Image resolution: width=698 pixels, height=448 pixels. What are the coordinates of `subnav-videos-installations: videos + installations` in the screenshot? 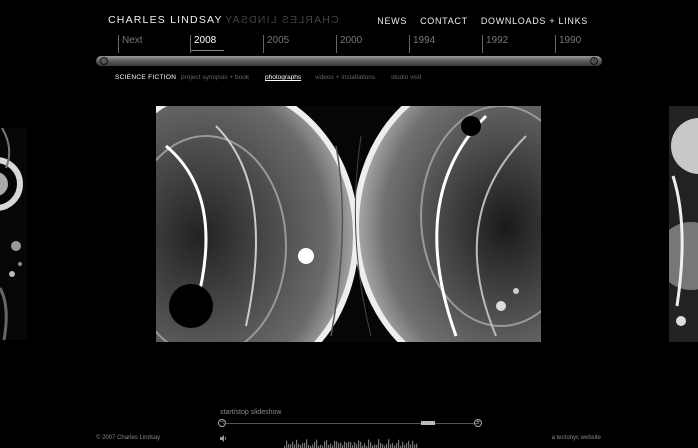 It's located at (345, 77).